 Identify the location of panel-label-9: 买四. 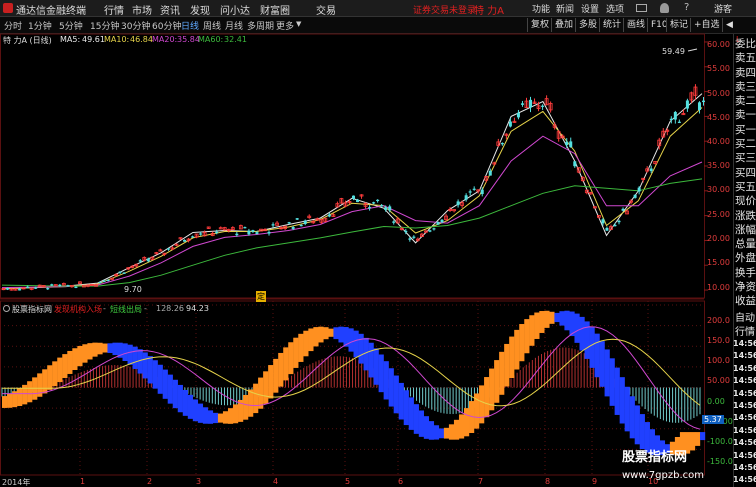
(745, 172).